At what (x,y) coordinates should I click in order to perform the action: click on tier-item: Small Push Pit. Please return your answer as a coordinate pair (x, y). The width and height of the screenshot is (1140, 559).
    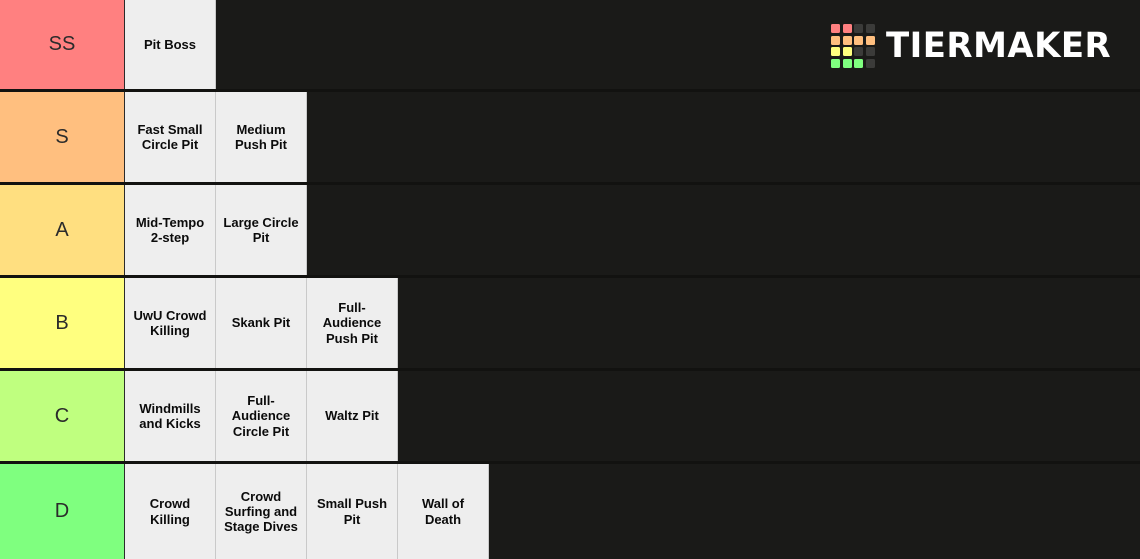
    Looking at the image, I should click on (352, 511).